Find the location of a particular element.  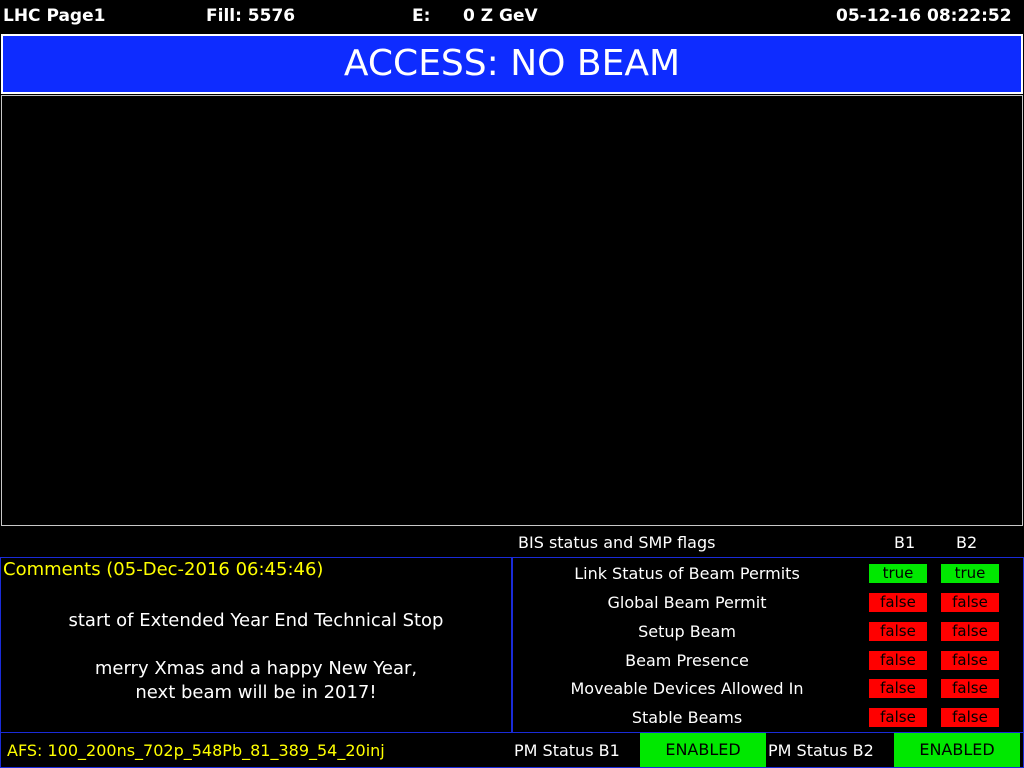

flag-label-global-beam-permit: Global Beam Permit is located at coordinates (687, 602).